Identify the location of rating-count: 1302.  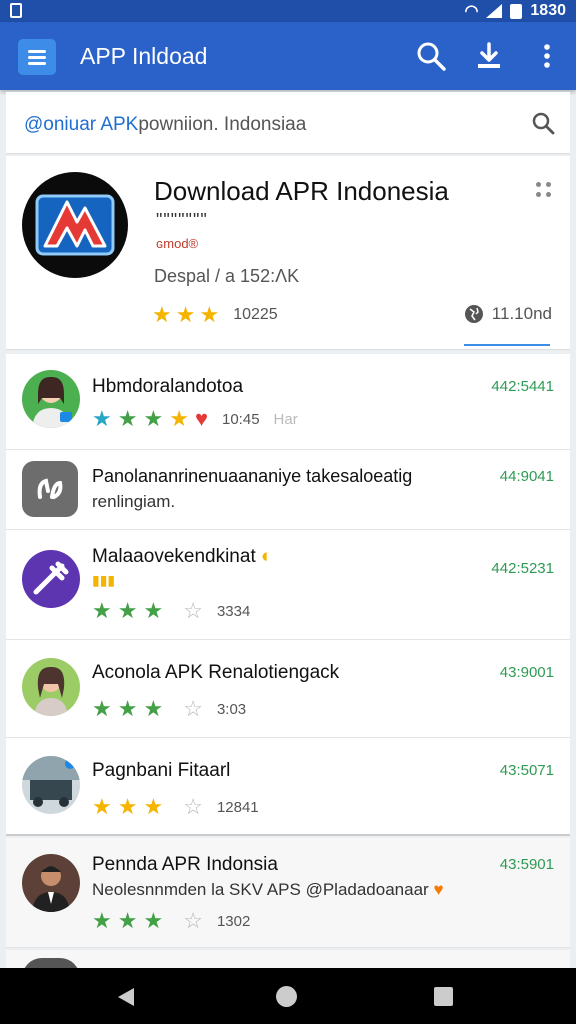
(233, 921).